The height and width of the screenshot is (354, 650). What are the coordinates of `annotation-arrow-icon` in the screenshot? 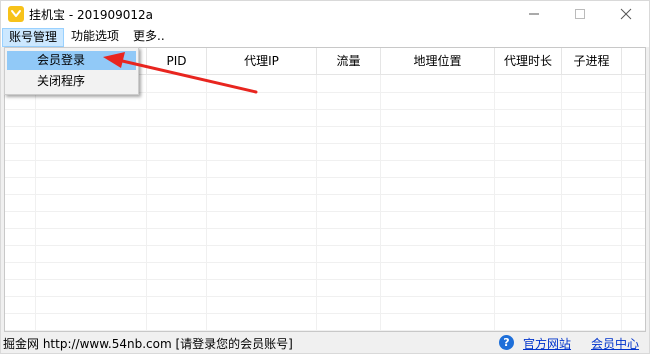 It's located at (180, 73).